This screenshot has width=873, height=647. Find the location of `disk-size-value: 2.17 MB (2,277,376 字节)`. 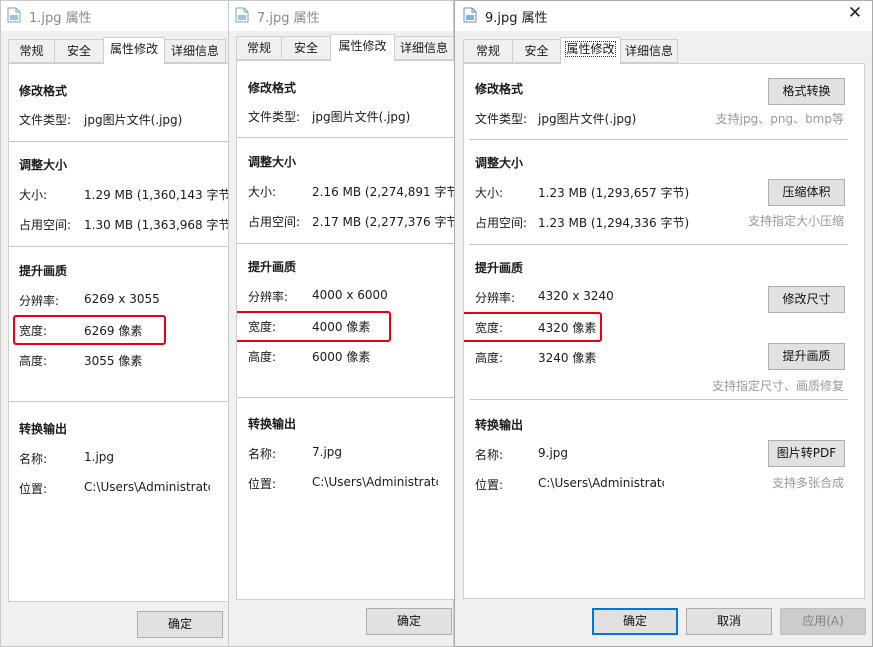

disk-size-value: 2.17 MB (2,277,376 字节) is located at coordinates (384, 222).